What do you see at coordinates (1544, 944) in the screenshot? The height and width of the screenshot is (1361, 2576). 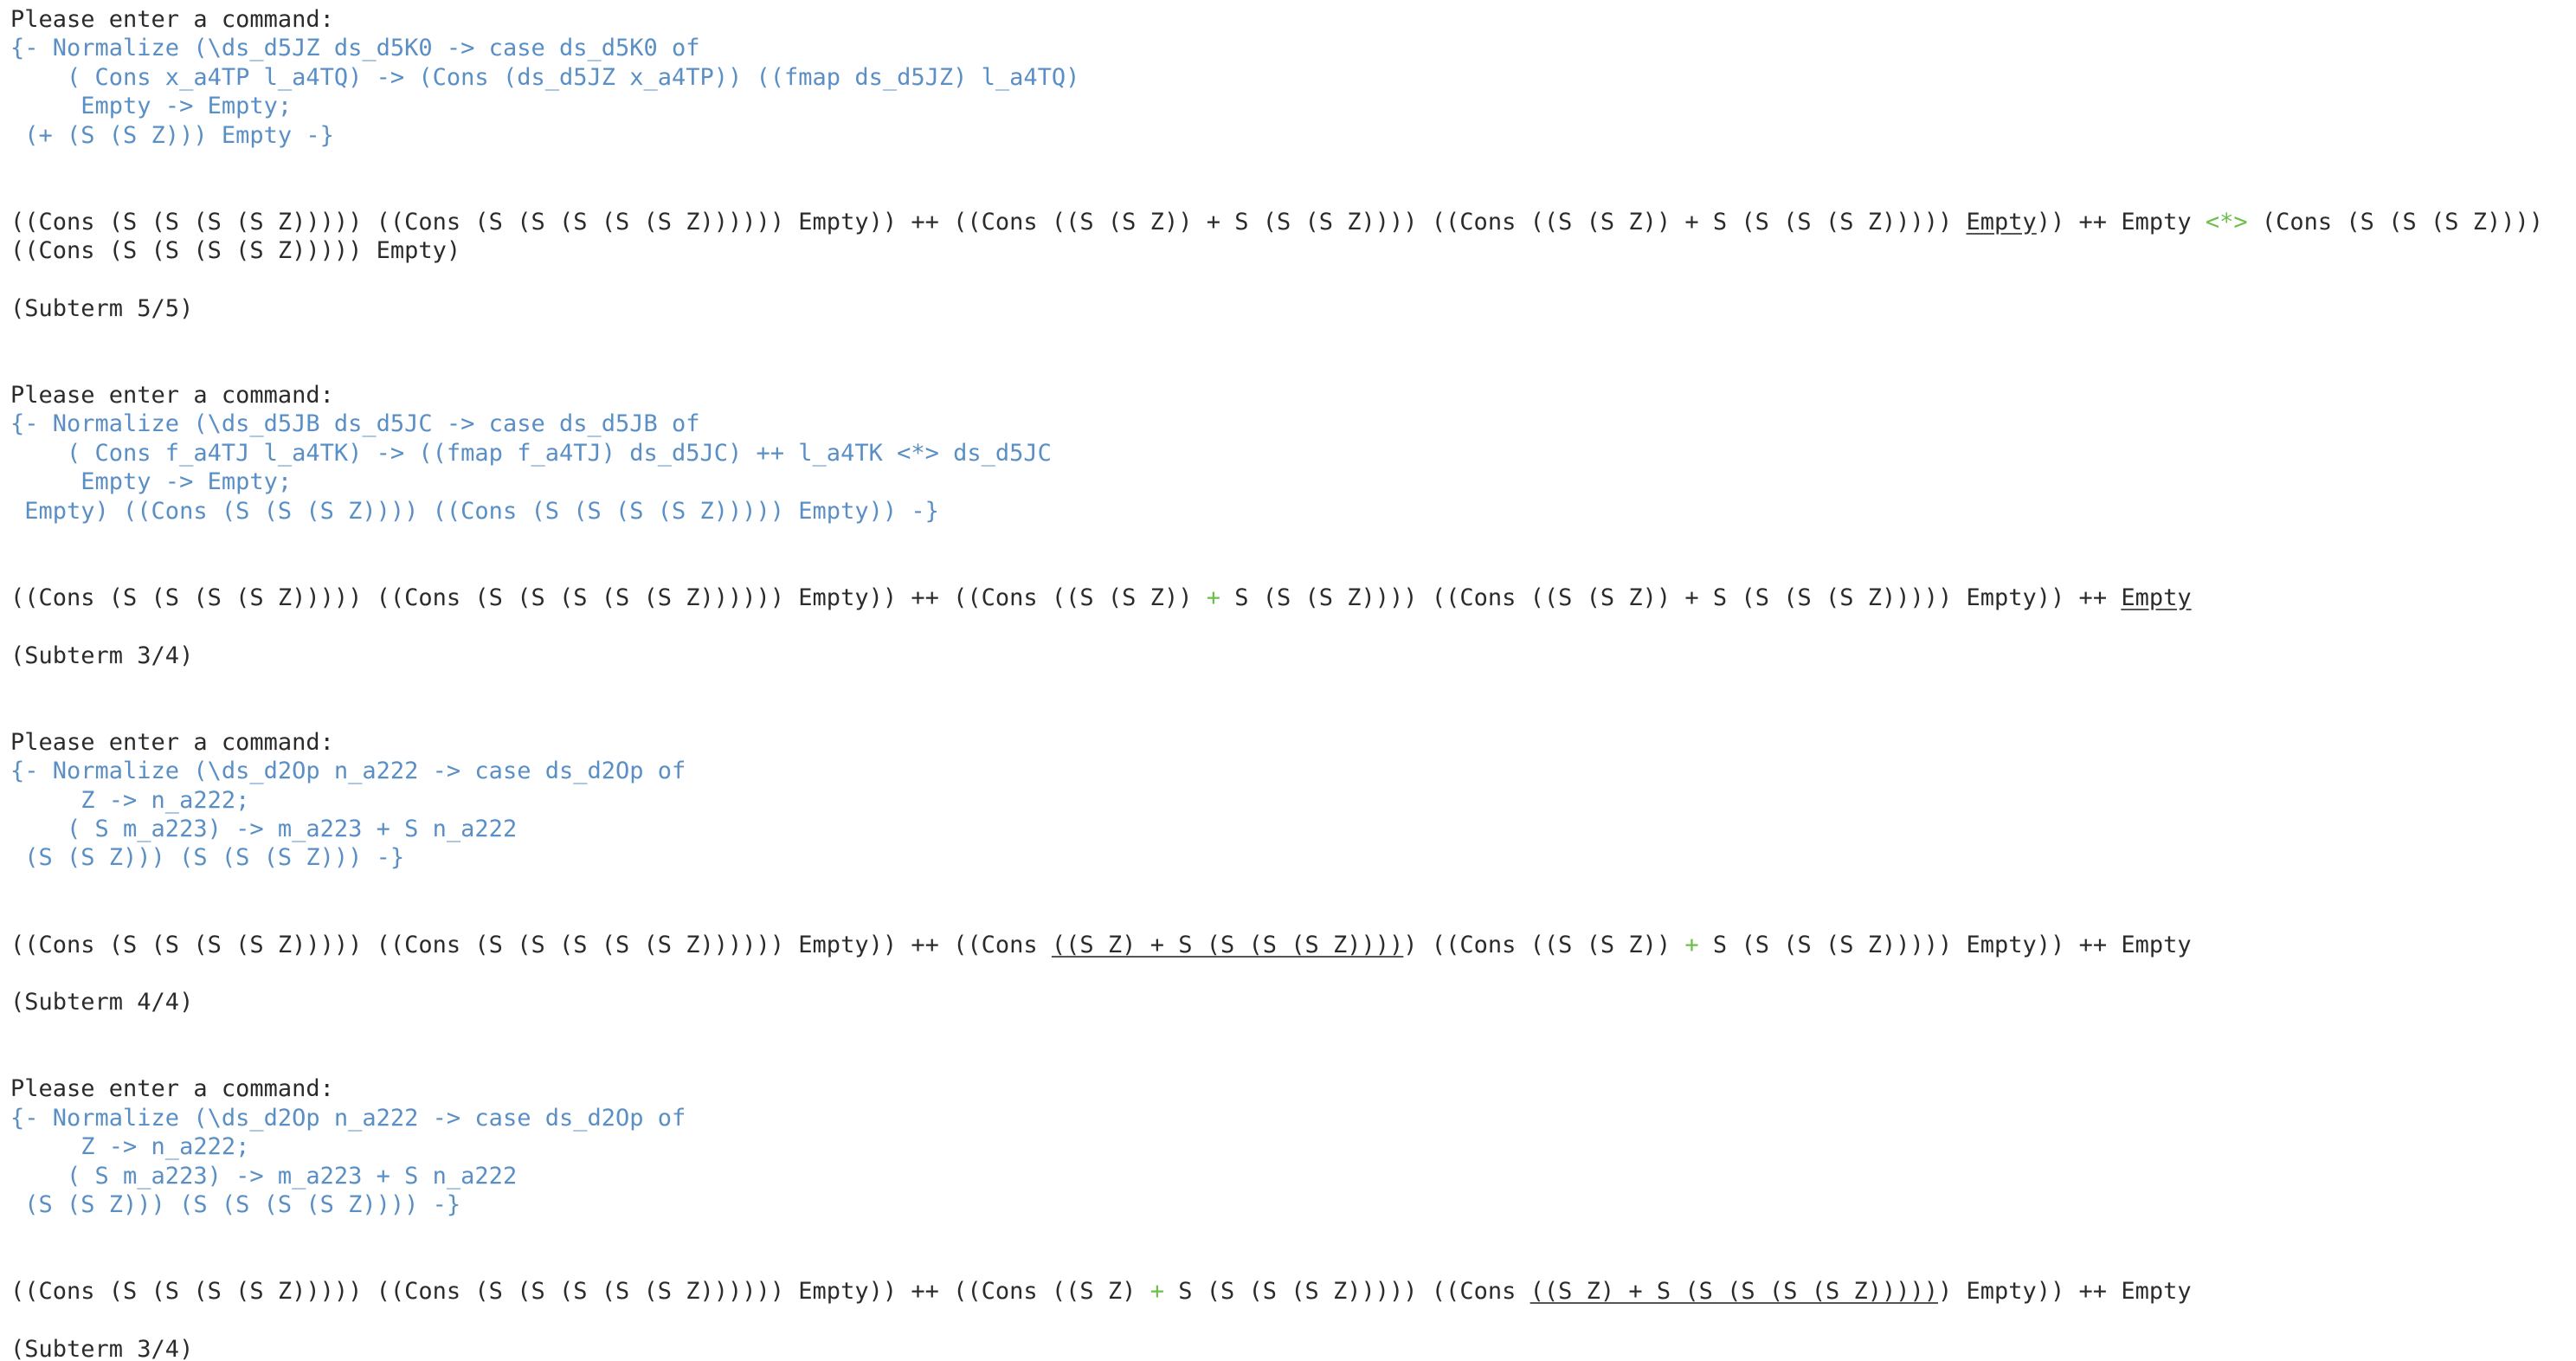 I see `text-segment: ) ((Cons ((S (S Z))` at bounding box center [1544, 944].